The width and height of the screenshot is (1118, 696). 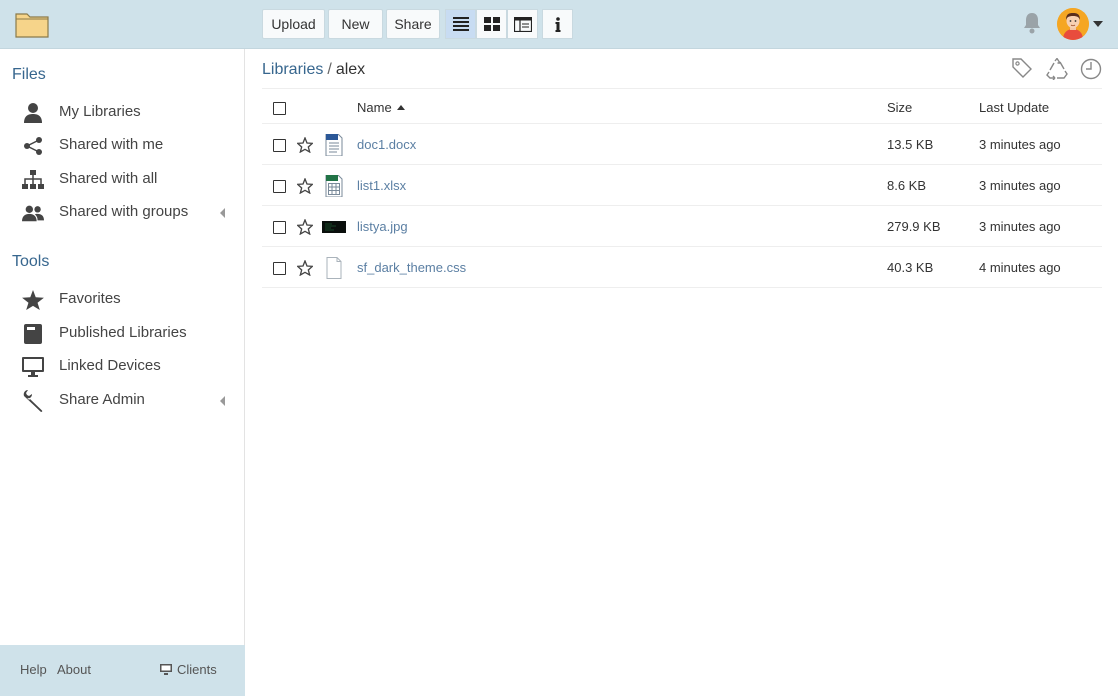 I want to click on file-name-link: sf_dark_theme.css, so click(x=411, y=267).